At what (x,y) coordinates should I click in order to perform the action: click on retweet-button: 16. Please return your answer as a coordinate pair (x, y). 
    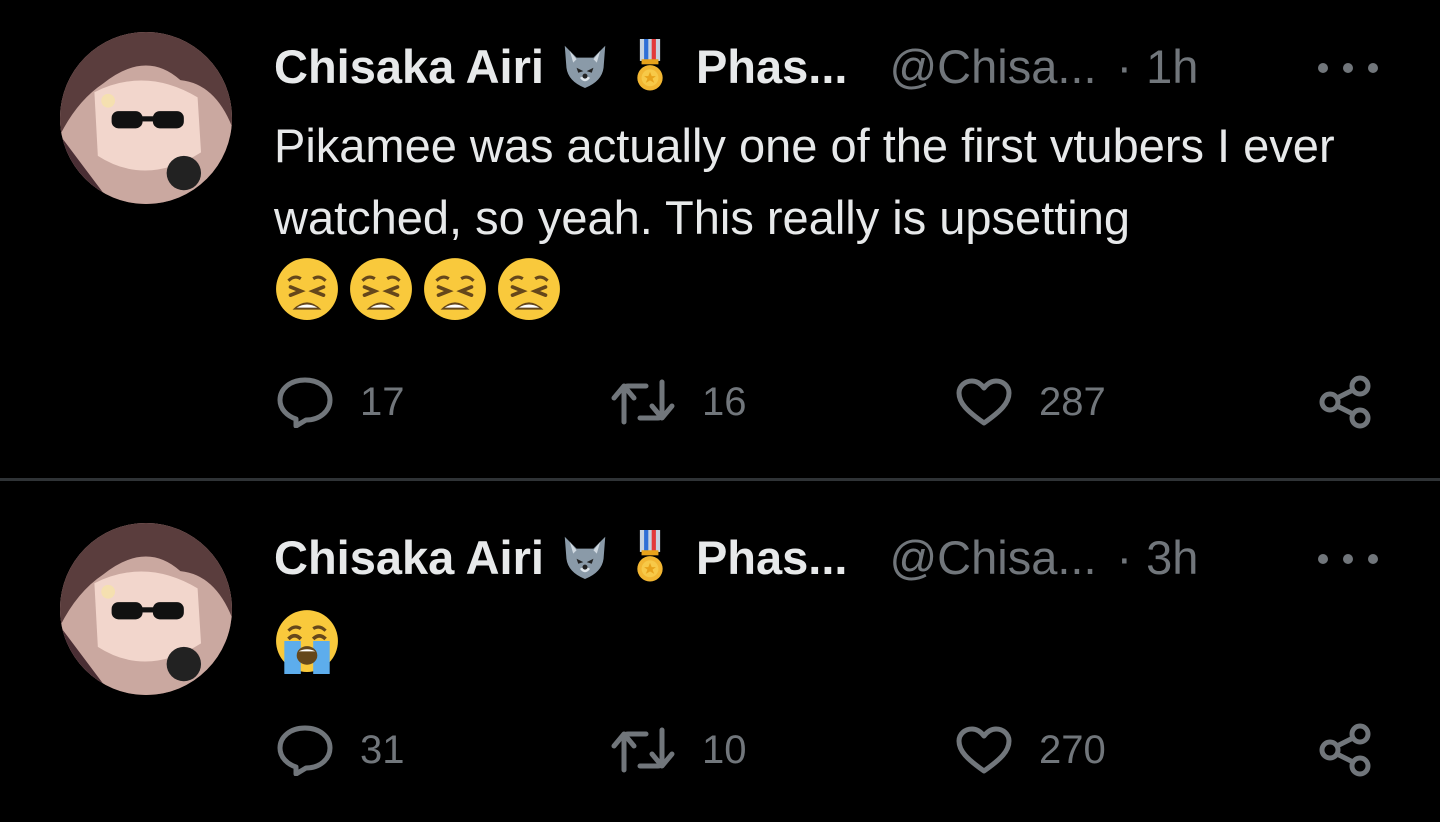
    Looking at the image, I should click on (678, 402).